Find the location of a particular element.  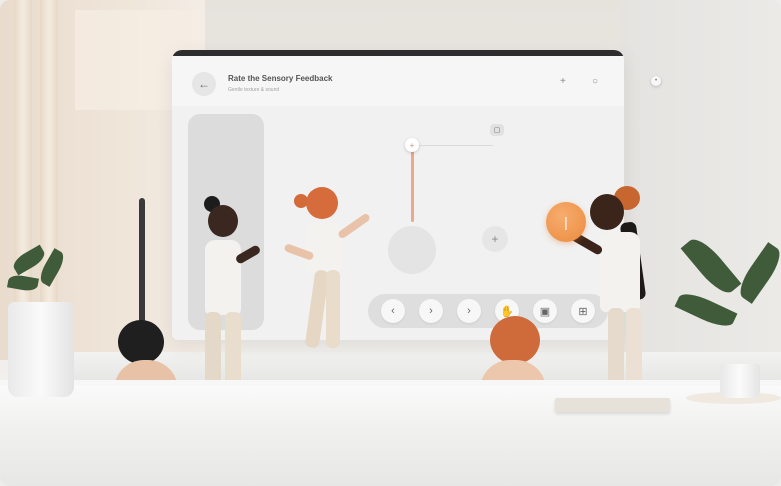

bottom-toolbar: ‹ › › ✋ ▣ ⊞ is located at coordinates (488, 311).